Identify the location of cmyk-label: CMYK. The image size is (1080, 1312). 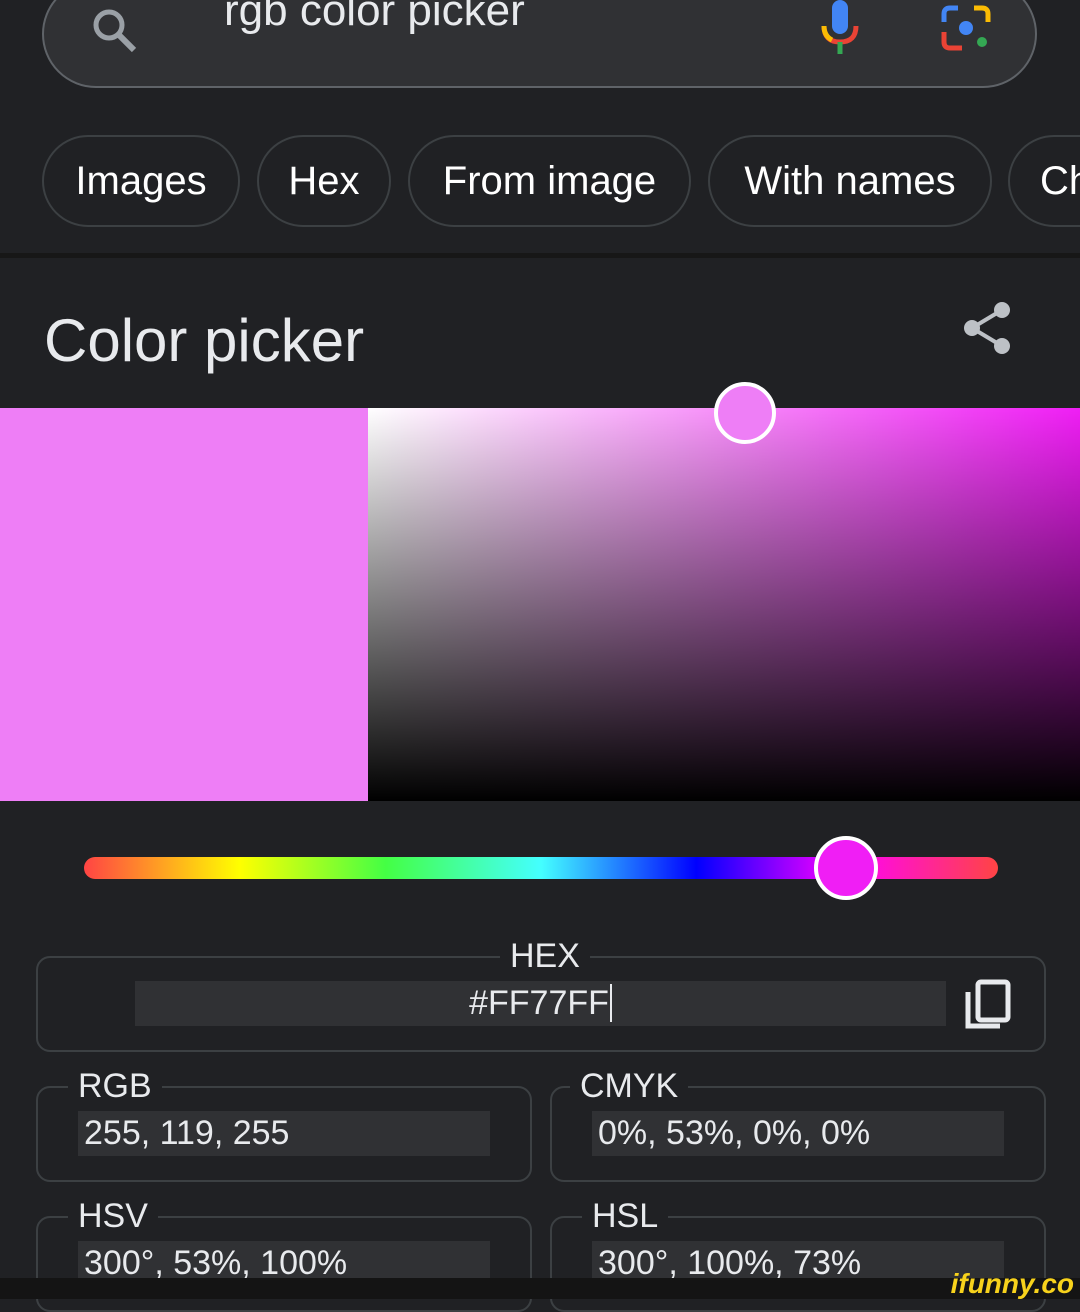
(629, 1086).